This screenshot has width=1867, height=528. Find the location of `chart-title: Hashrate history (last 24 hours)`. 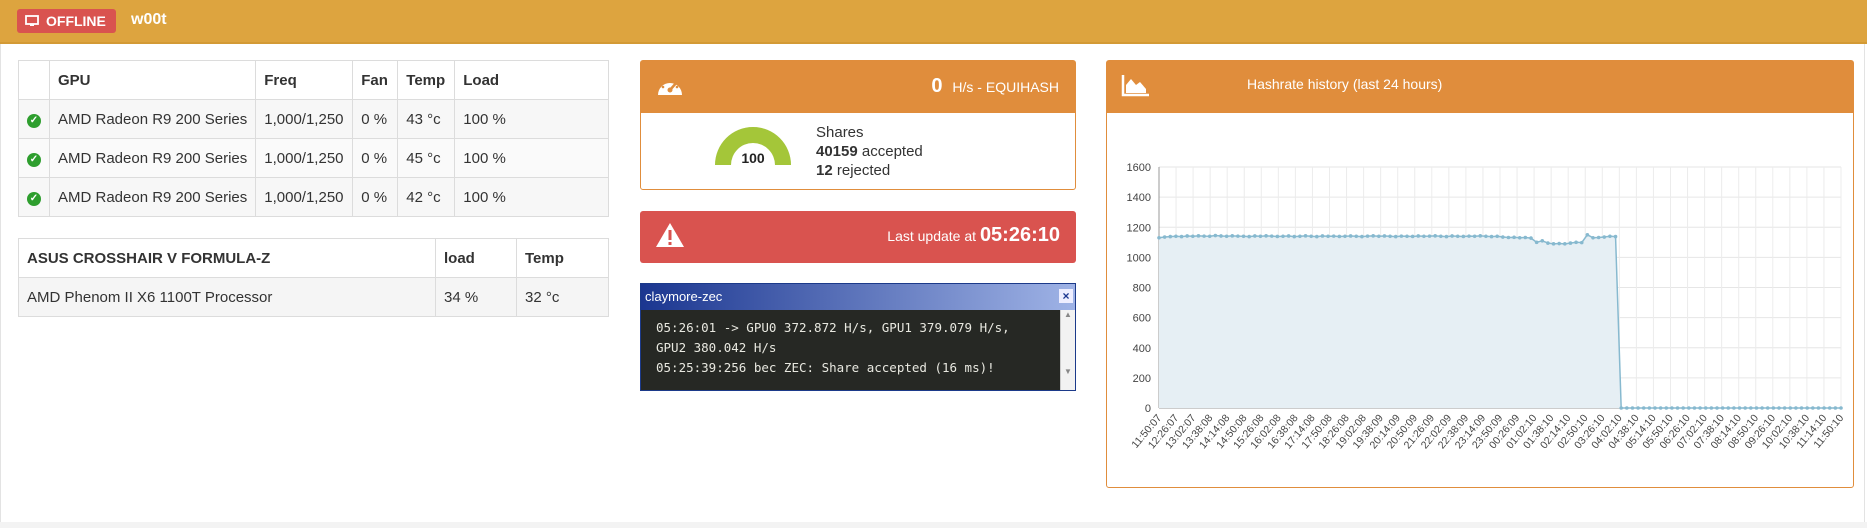

chart-title: Hashrate history (last 24 hours) is located at coordinates (1345, 84).